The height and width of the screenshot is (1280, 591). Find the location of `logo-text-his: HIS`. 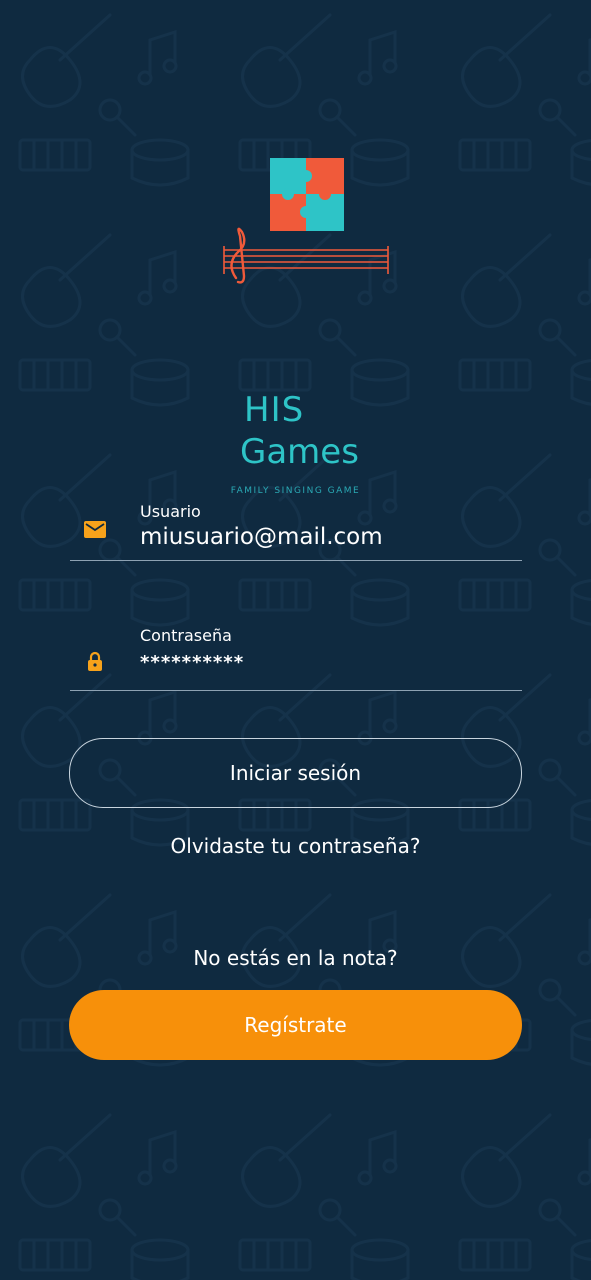

logo-text-his: HIS is located at coordinates (274, 410).